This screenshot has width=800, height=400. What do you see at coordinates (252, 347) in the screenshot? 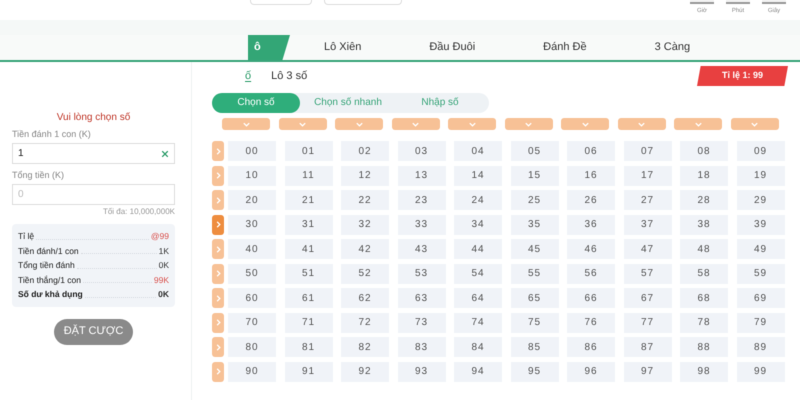
I see `number-cell: 80` at bounding box center [252, 347].